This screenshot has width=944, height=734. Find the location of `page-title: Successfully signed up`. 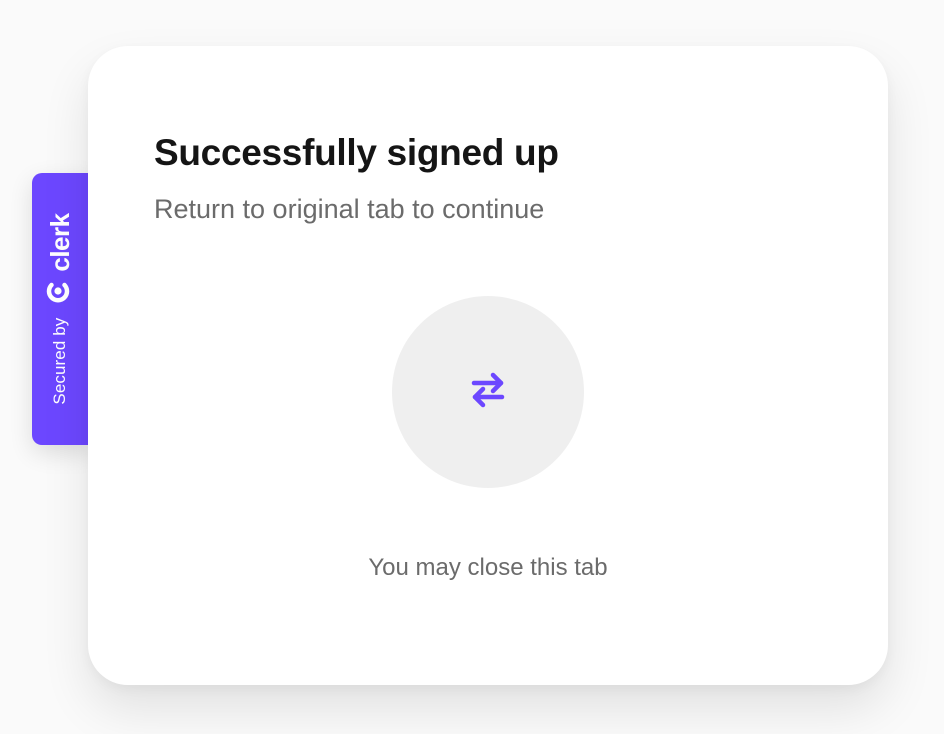

page-title: Successfully signed up is located at coordinates (356, 152).